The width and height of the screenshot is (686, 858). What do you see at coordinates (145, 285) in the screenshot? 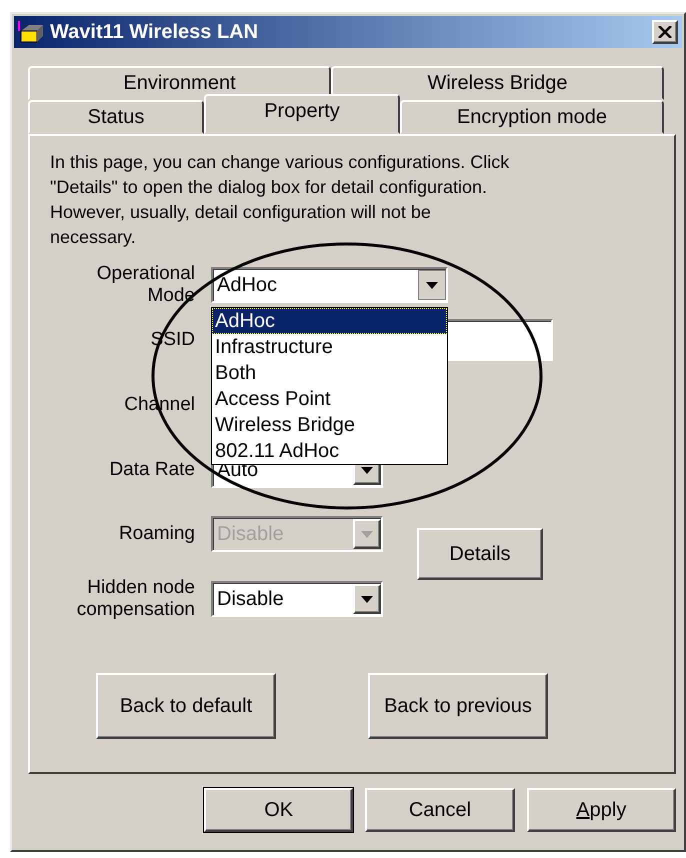
I see `field-label: Operational Mode` at bounding box center [145, 285].